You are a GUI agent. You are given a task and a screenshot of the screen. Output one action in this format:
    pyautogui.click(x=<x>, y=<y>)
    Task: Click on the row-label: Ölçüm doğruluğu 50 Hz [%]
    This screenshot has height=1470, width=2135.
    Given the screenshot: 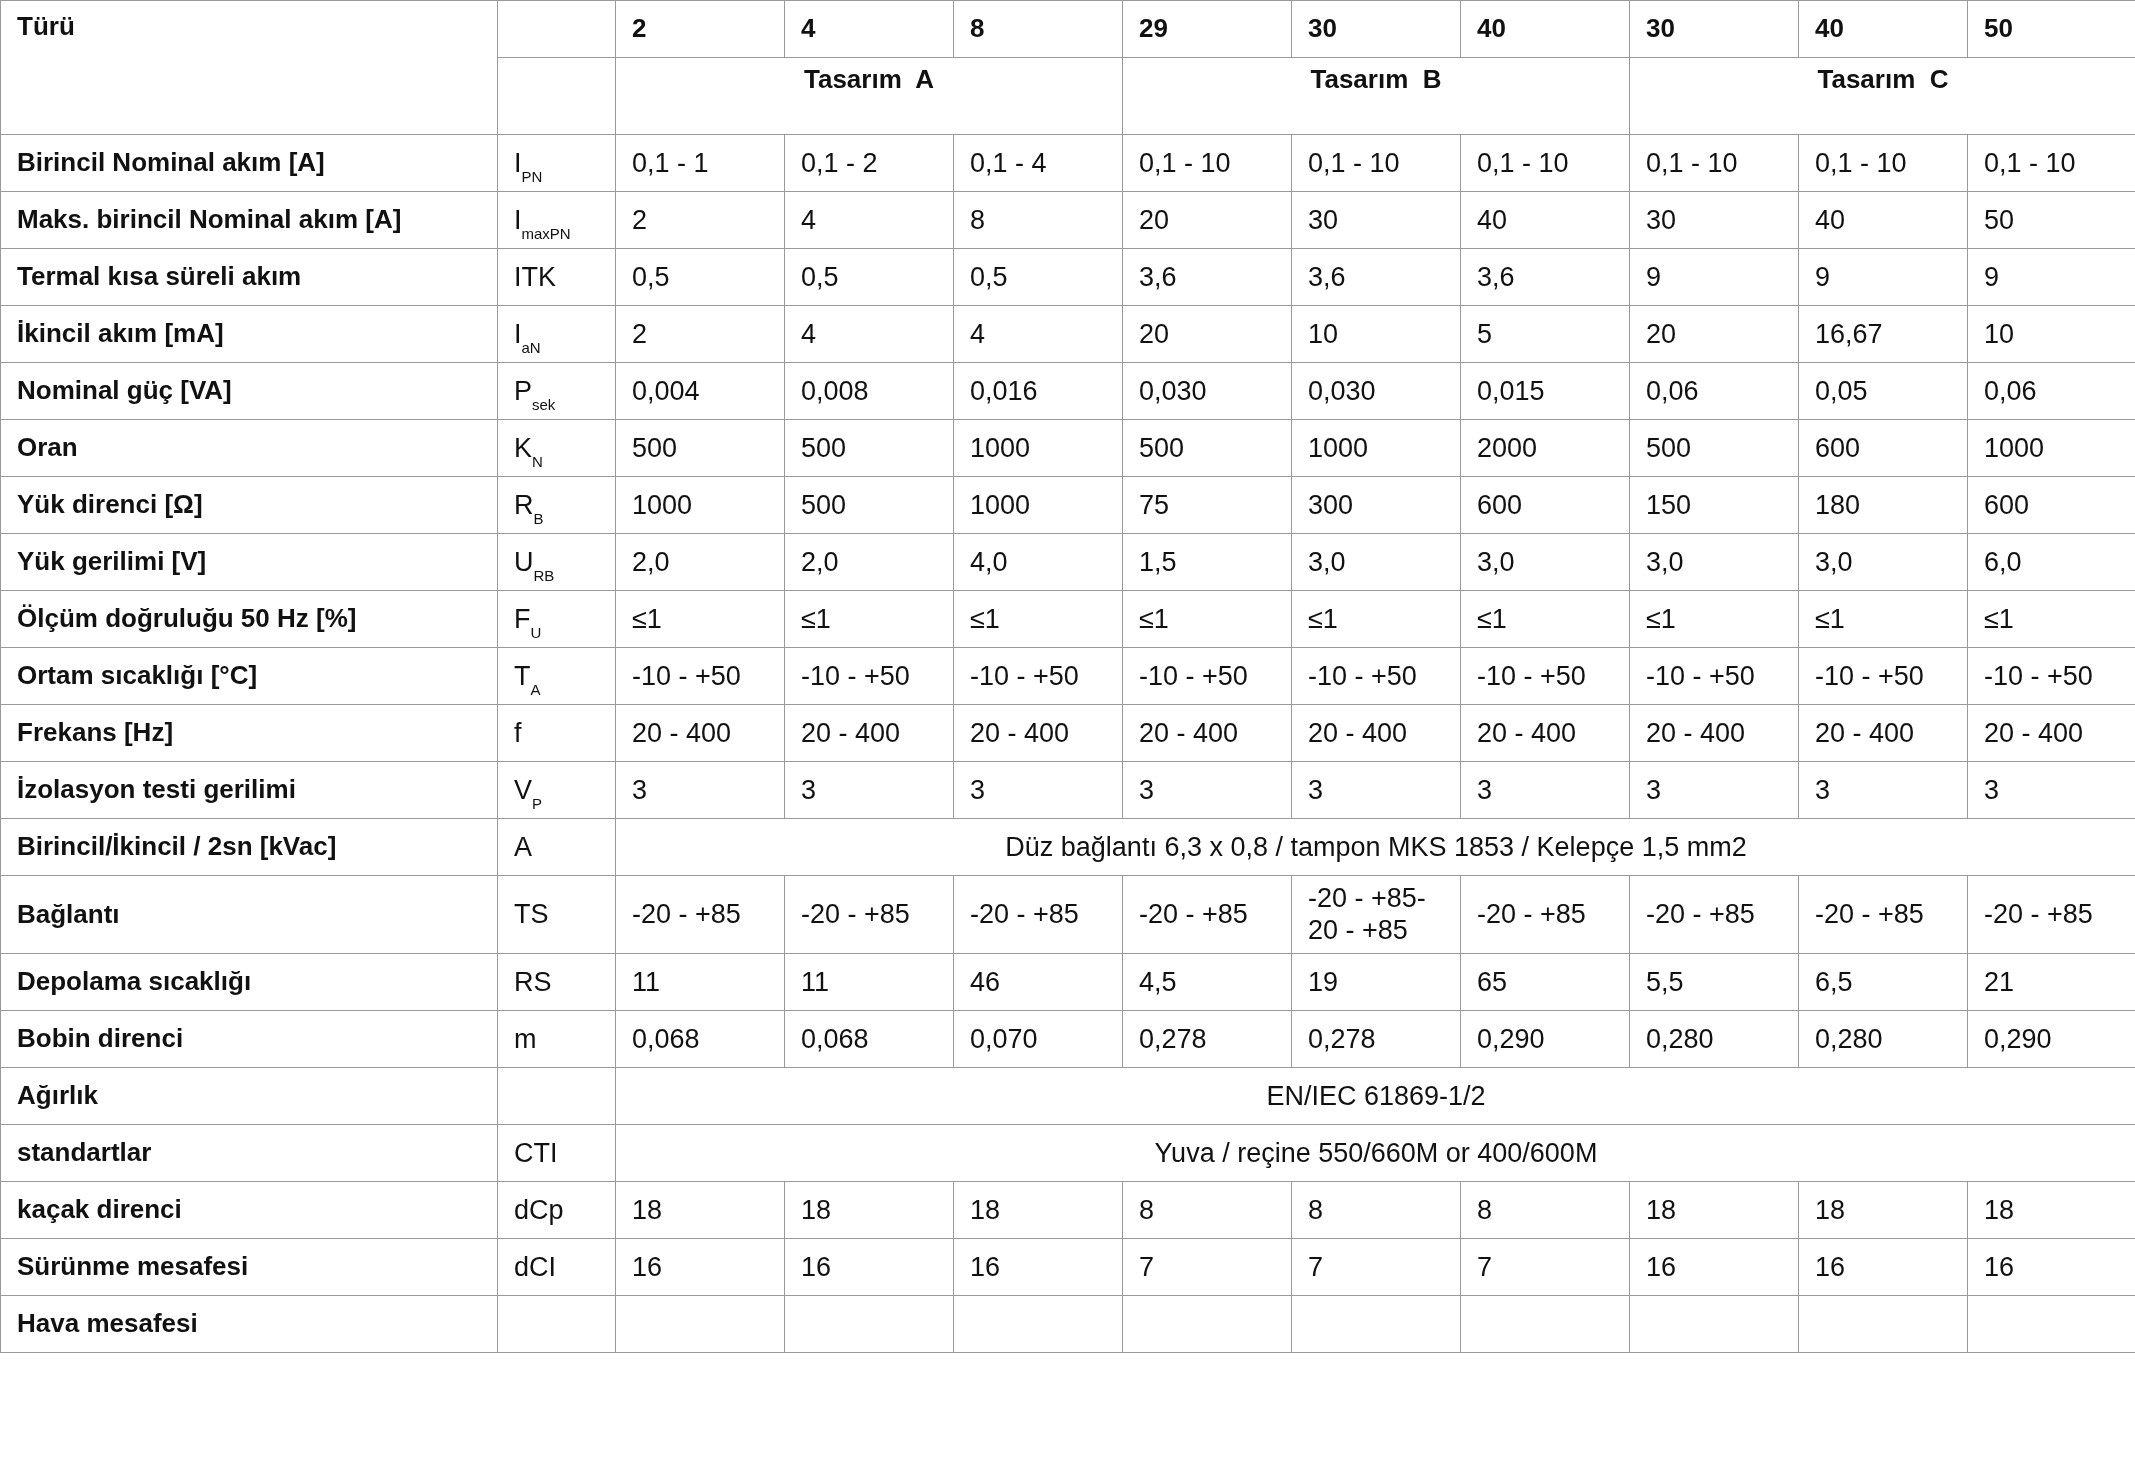 What is the action you would take?
    pyautogui.click(x=249, y=619)
    